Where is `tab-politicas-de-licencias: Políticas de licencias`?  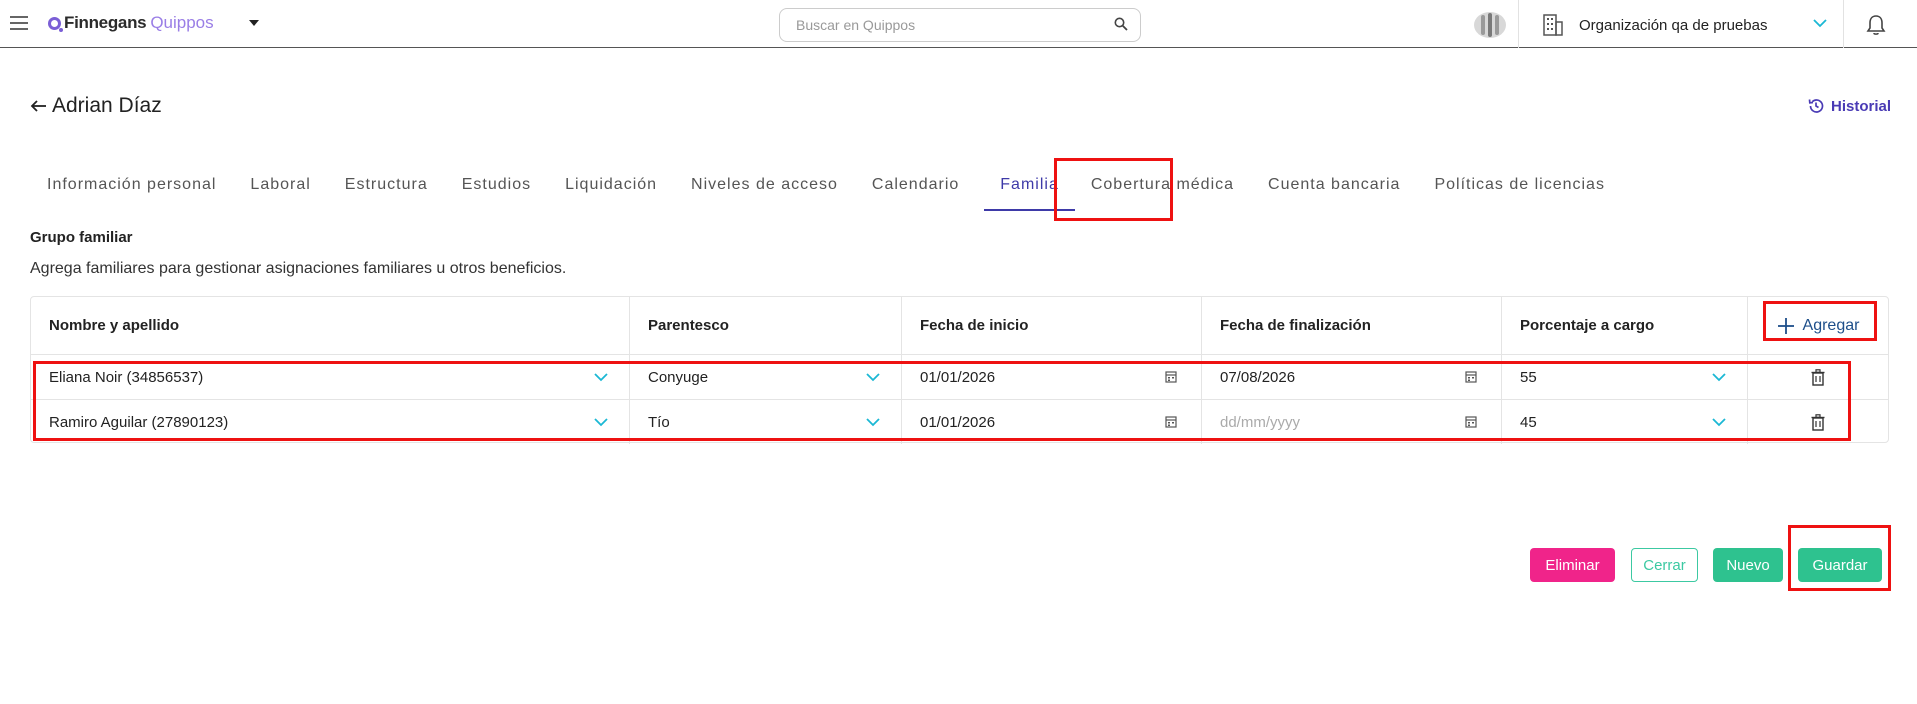 tab-politicas-de-licencias: Políticas de licencias is located at coordinates (1519, 193).